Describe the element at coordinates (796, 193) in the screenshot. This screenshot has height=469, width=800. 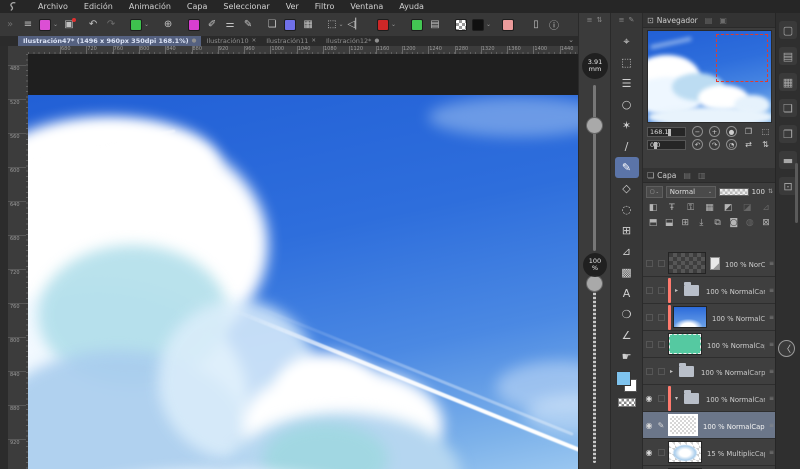
I see `dock-scrollbar` at that location.